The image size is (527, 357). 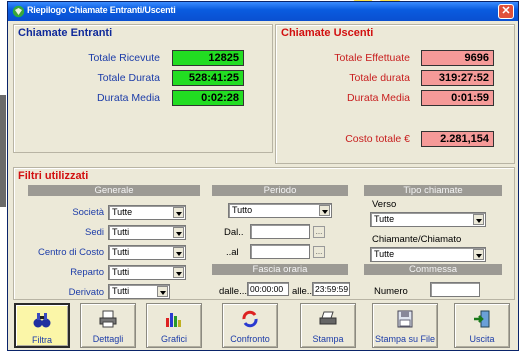 I want to click on time-range-header: Fascia oraria, so click(x=280, y=269).